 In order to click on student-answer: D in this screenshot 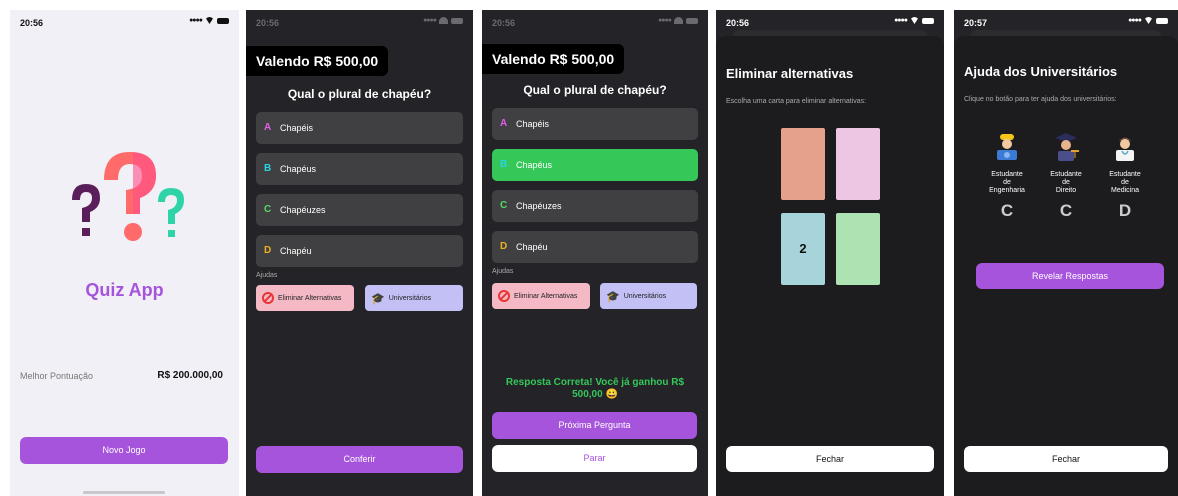, I will do `click(1125, 210)`.